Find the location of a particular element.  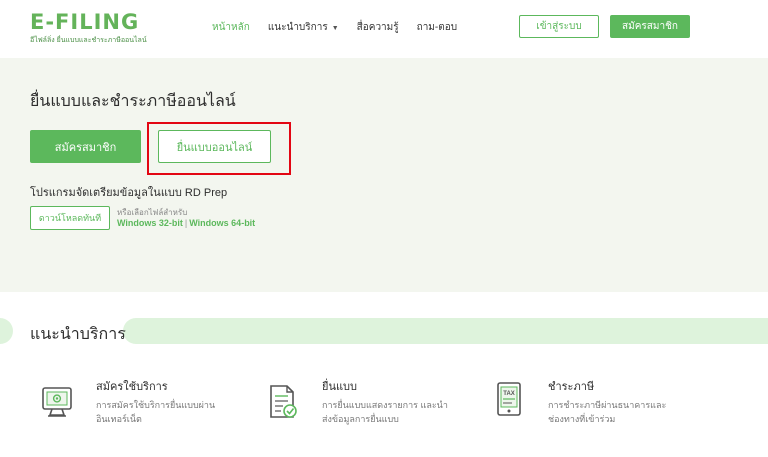

service-name: ยื่นแบบ is located at coordinates (340, 387).